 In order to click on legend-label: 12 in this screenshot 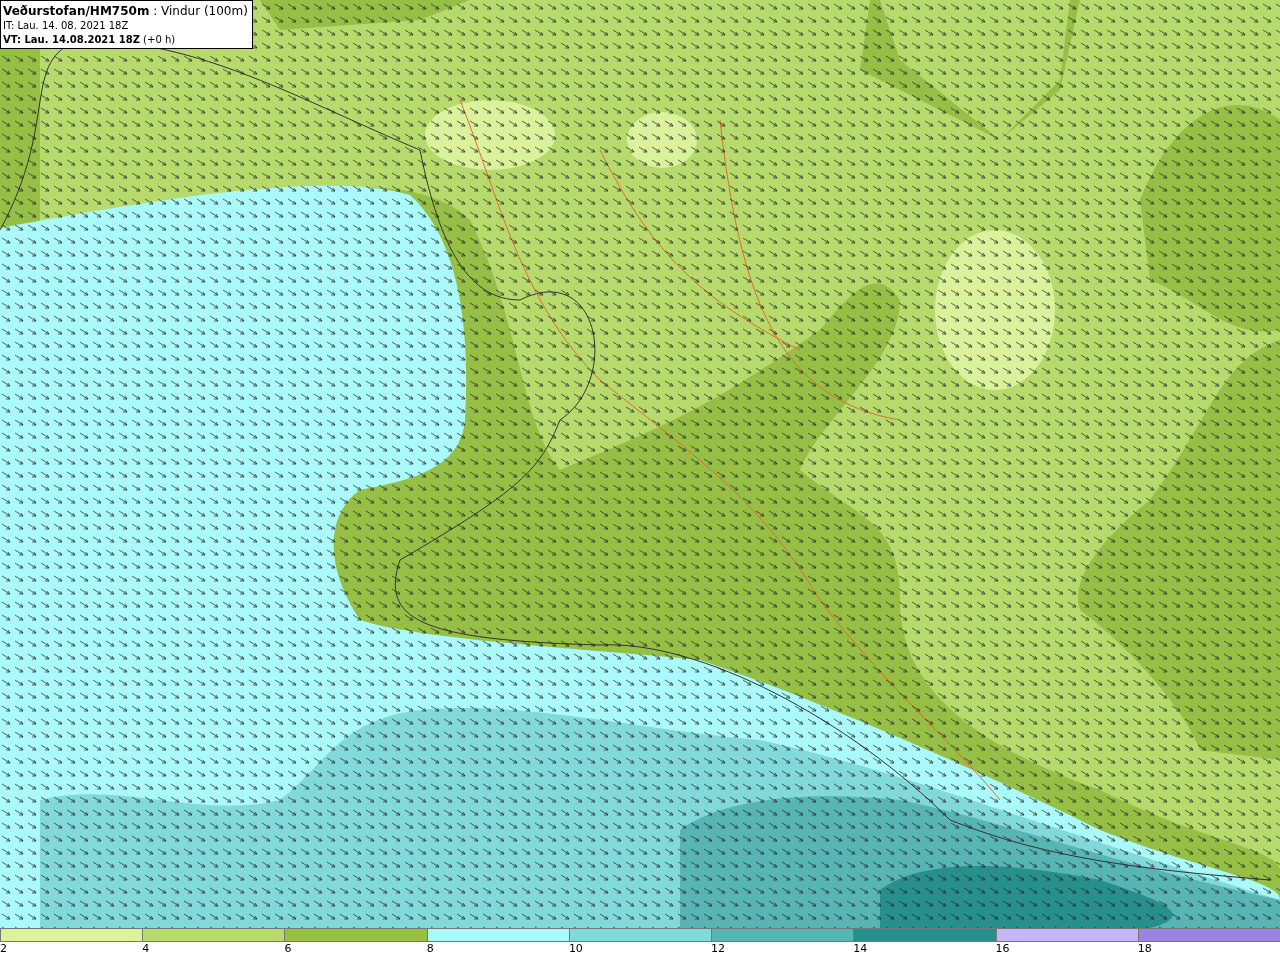, I will do `click(718, 949)`.